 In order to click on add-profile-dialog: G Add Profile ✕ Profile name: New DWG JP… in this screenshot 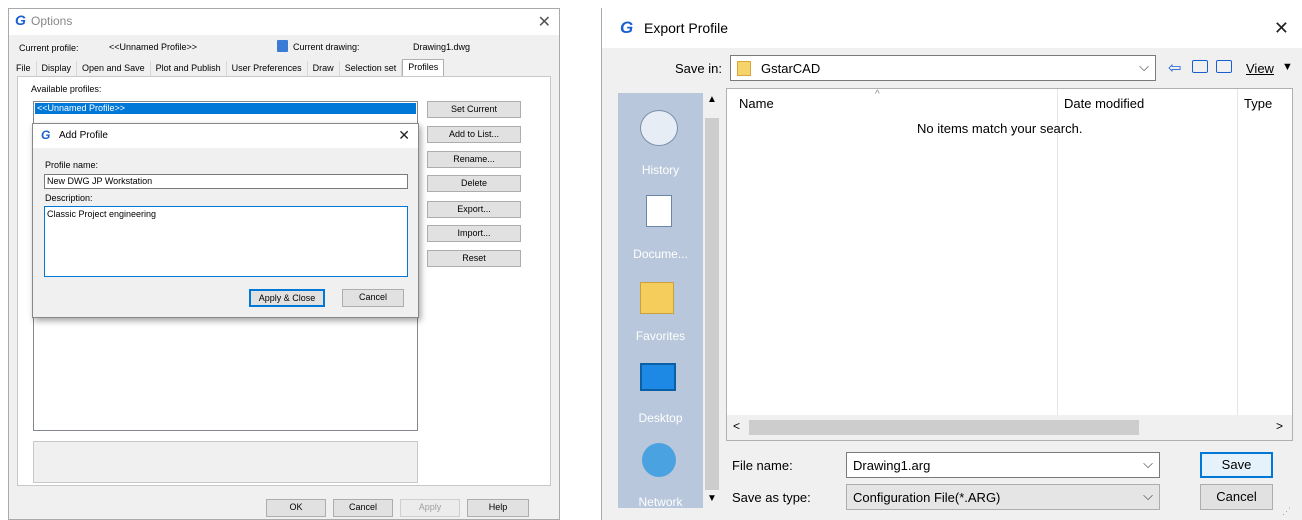, I will do `click(225, 220)`.